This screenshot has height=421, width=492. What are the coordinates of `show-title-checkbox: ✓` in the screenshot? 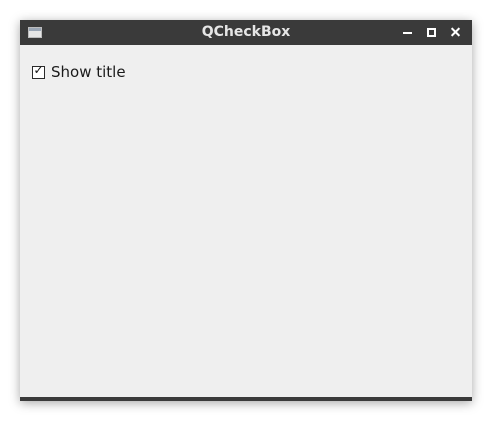 It's located at (38, 70).